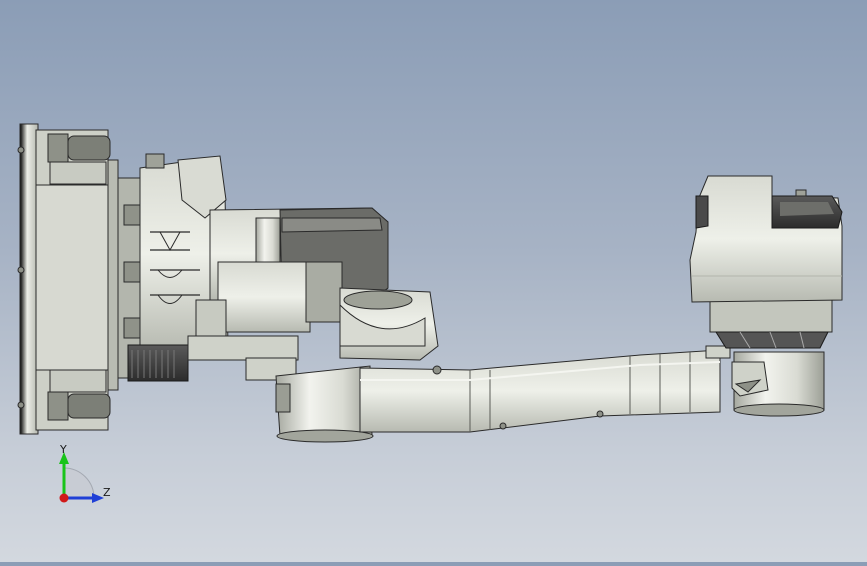 Image resolution: width=867 pixels, height=566 pixels. Describe the element at coordinates (79, 483) in the screenshot. I see `triad-arc` at that location.